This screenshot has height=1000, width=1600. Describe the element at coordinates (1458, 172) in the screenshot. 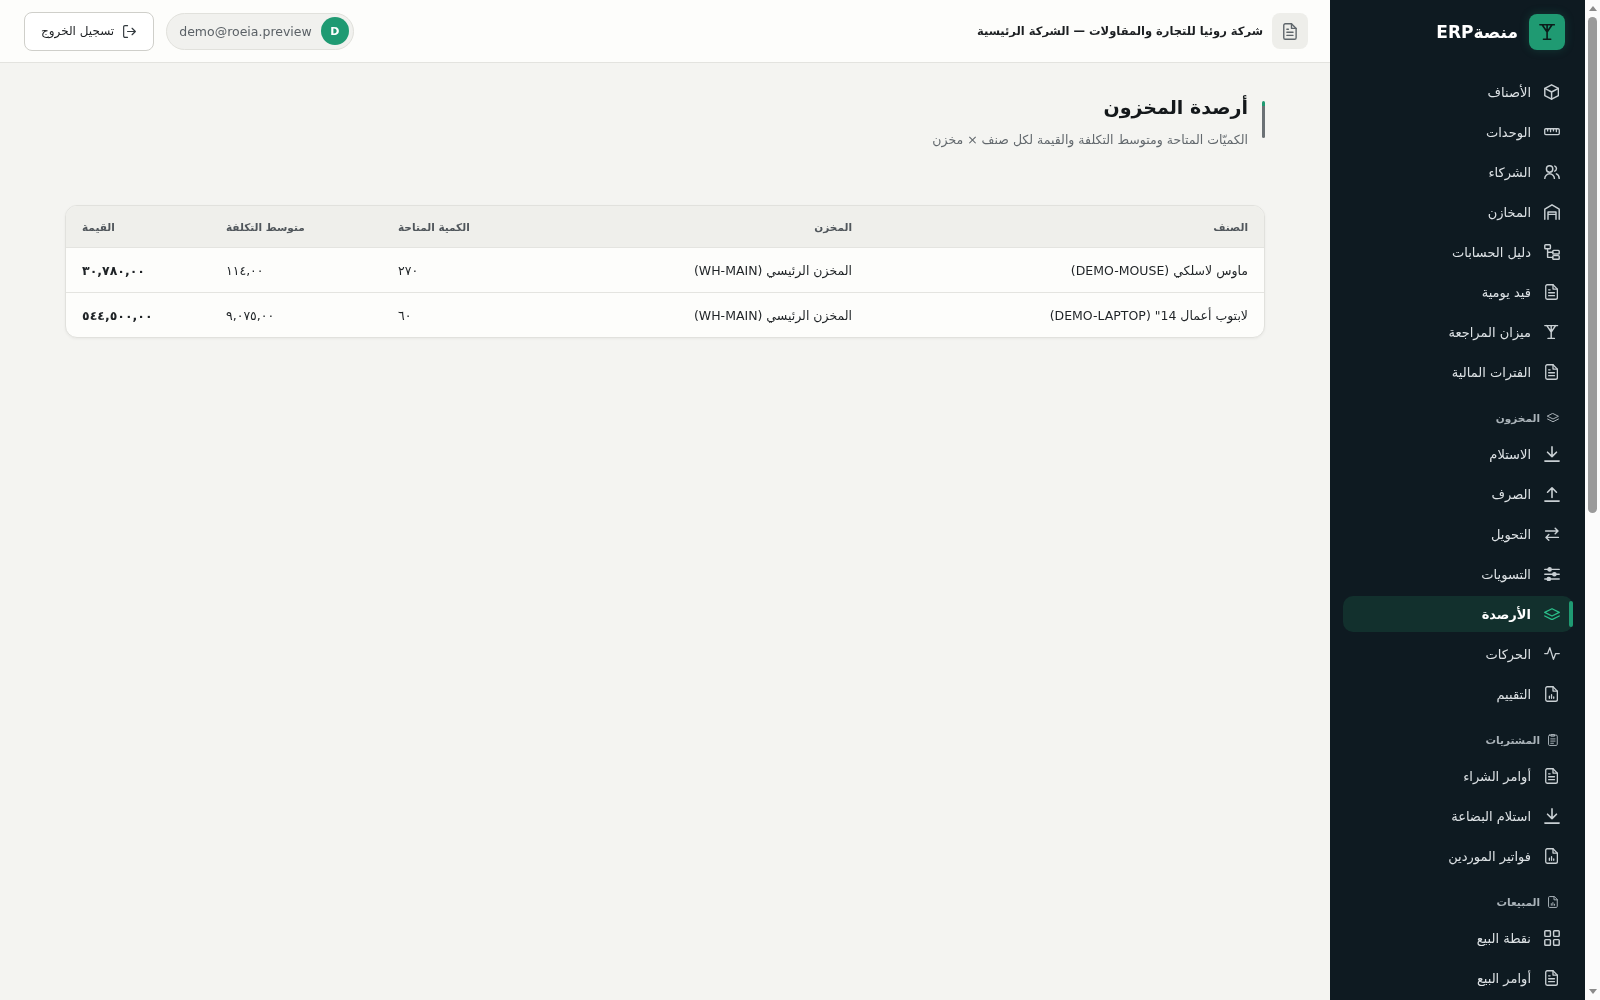

I see `nav-item: الشركاء` at that location.